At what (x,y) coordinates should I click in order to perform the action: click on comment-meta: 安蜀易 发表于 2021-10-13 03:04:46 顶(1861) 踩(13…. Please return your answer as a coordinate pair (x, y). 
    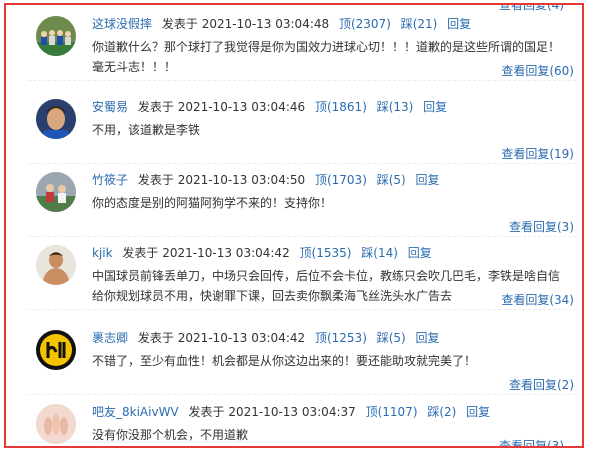
    Looking at the image, I should click on (272, 106).